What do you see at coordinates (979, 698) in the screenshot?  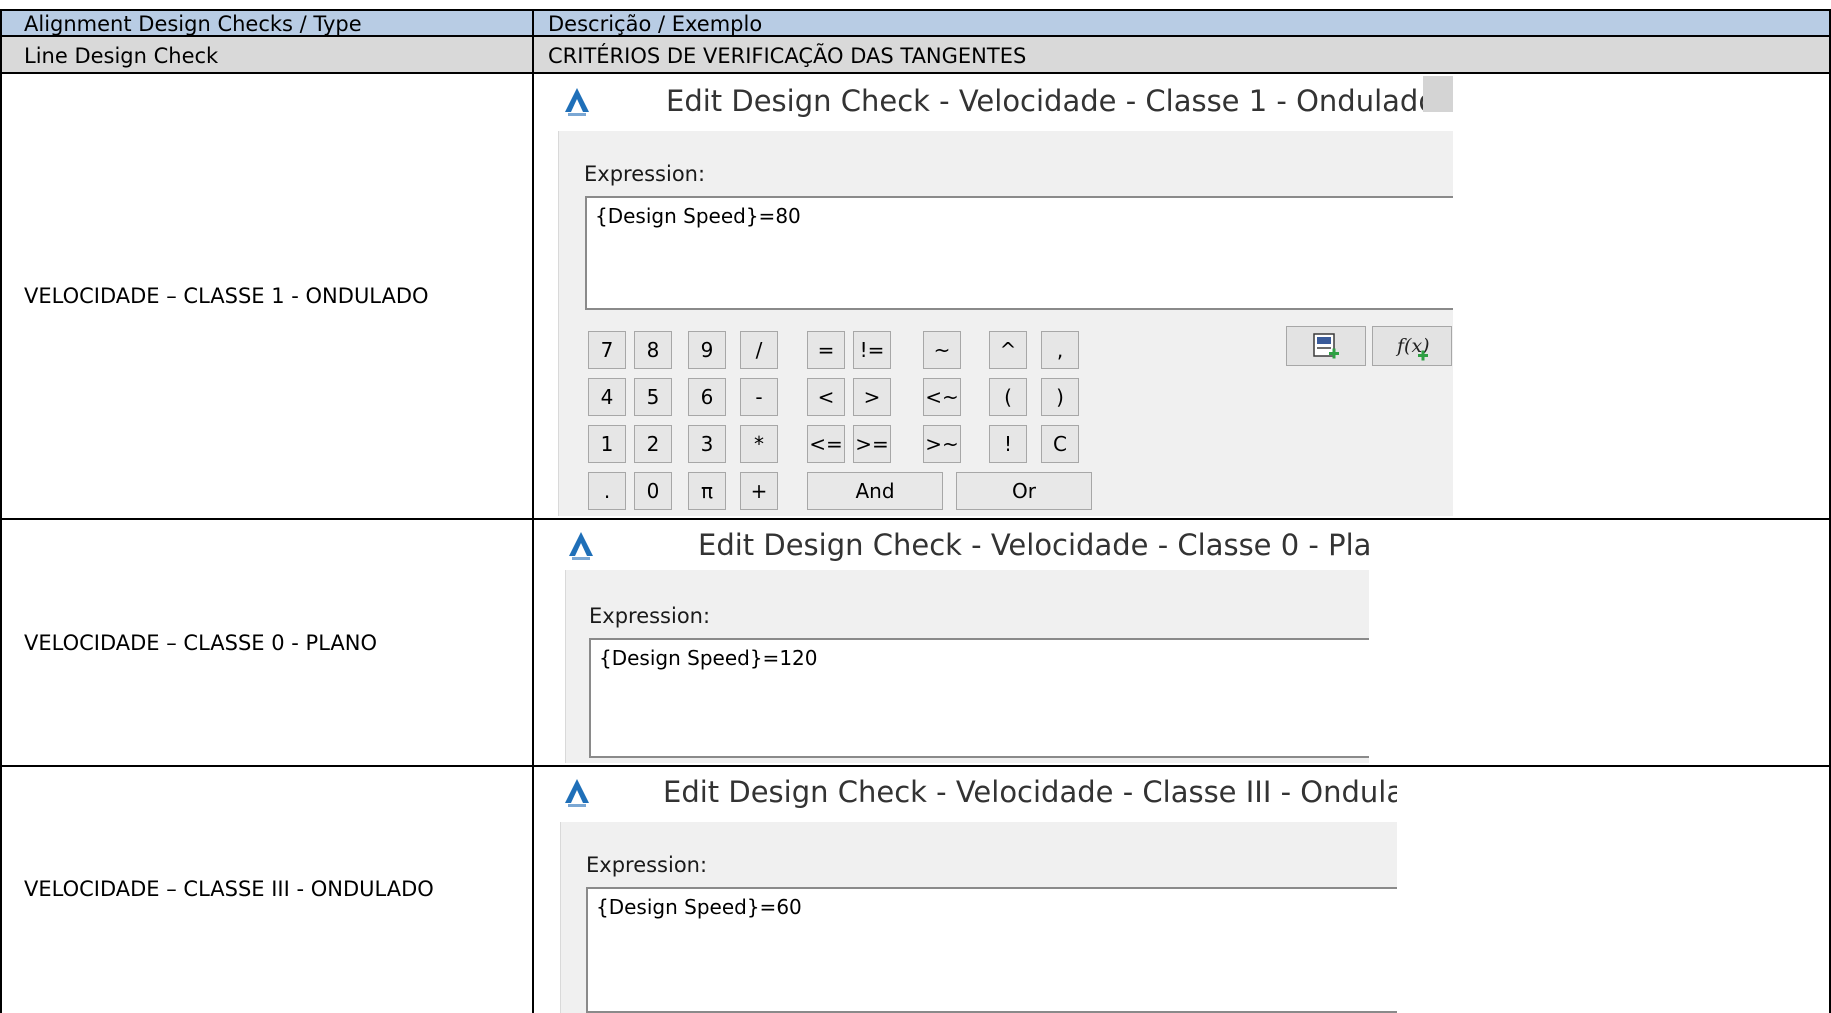 I see `expression-field: {Design Speed}=120` at bounding box center [979, 698].